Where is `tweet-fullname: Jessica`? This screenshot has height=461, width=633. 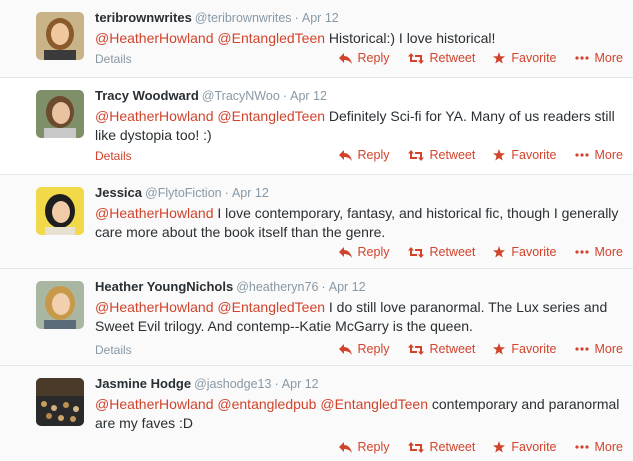 tweet-fullname: Jessica is located at coordinates (118, 192).